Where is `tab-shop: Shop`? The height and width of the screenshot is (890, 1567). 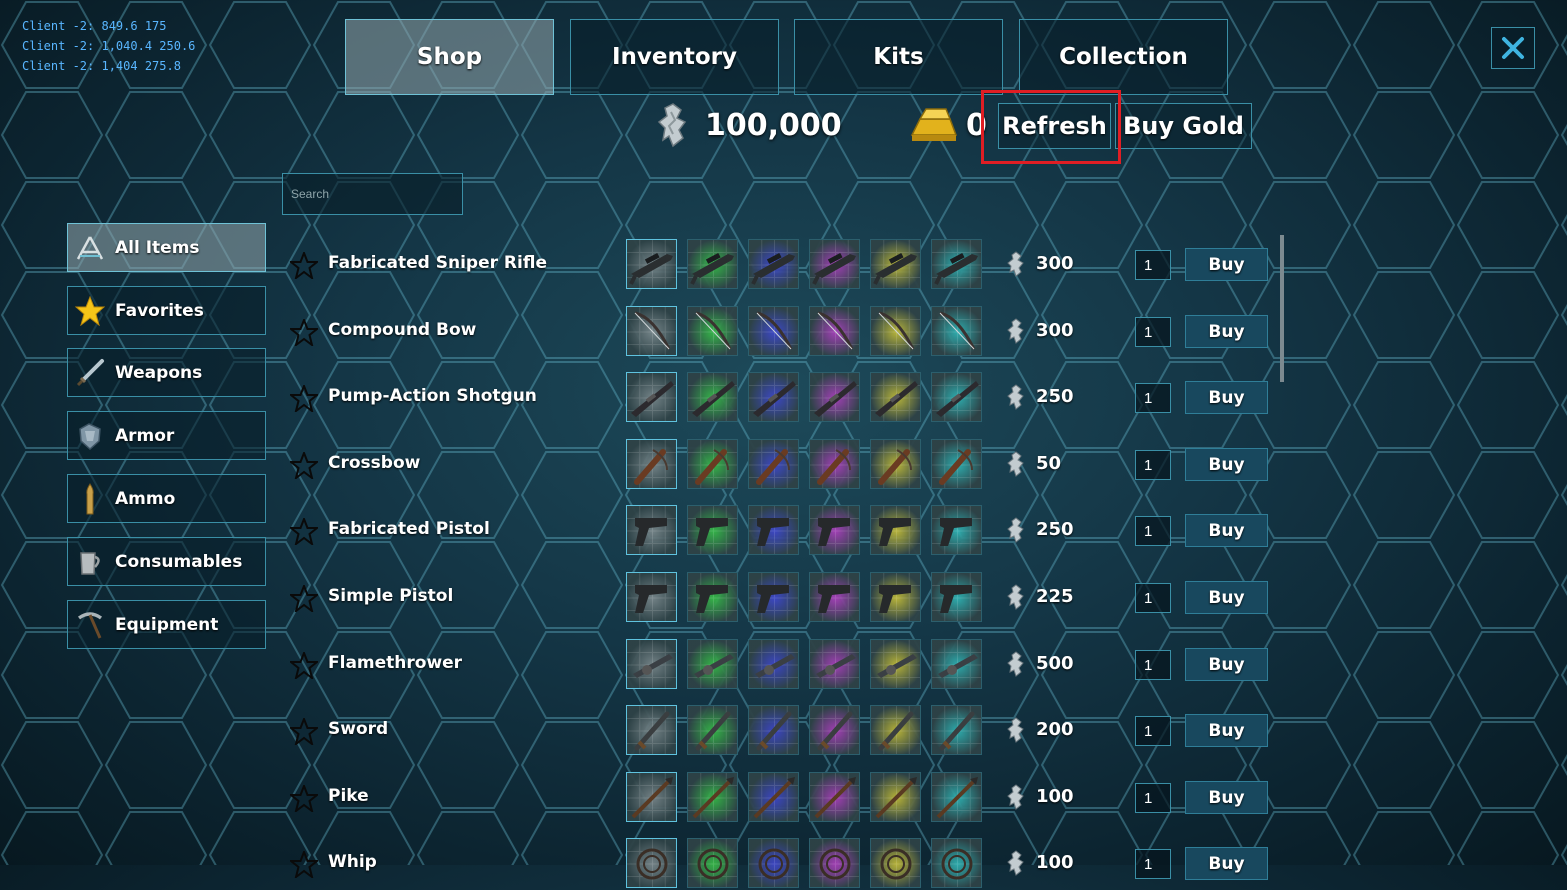 tab-shop: Shop is located at coordinates (449, 57).